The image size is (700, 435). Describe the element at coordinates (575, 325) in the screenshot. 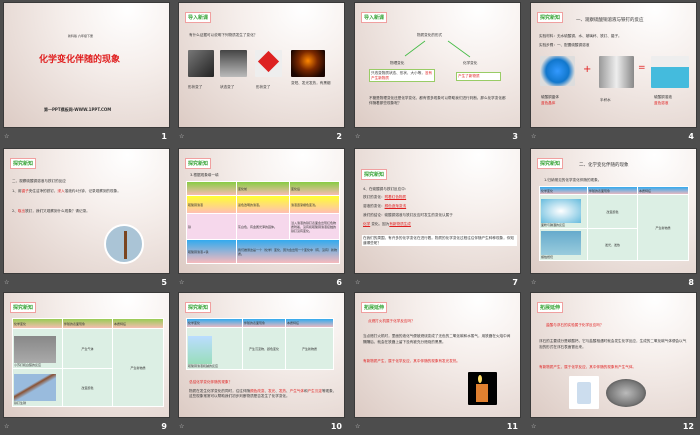

I see `question: 盐酸与浮石的实验属于化学反应吗？` at that location.